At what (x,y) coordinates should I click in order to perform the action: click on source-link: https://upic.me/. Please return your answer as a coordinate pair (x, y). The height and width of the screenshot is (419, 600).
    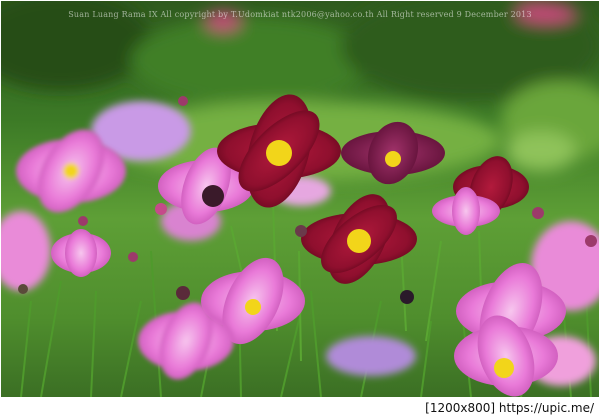
    Looking at the image, I should click on (546, 408).